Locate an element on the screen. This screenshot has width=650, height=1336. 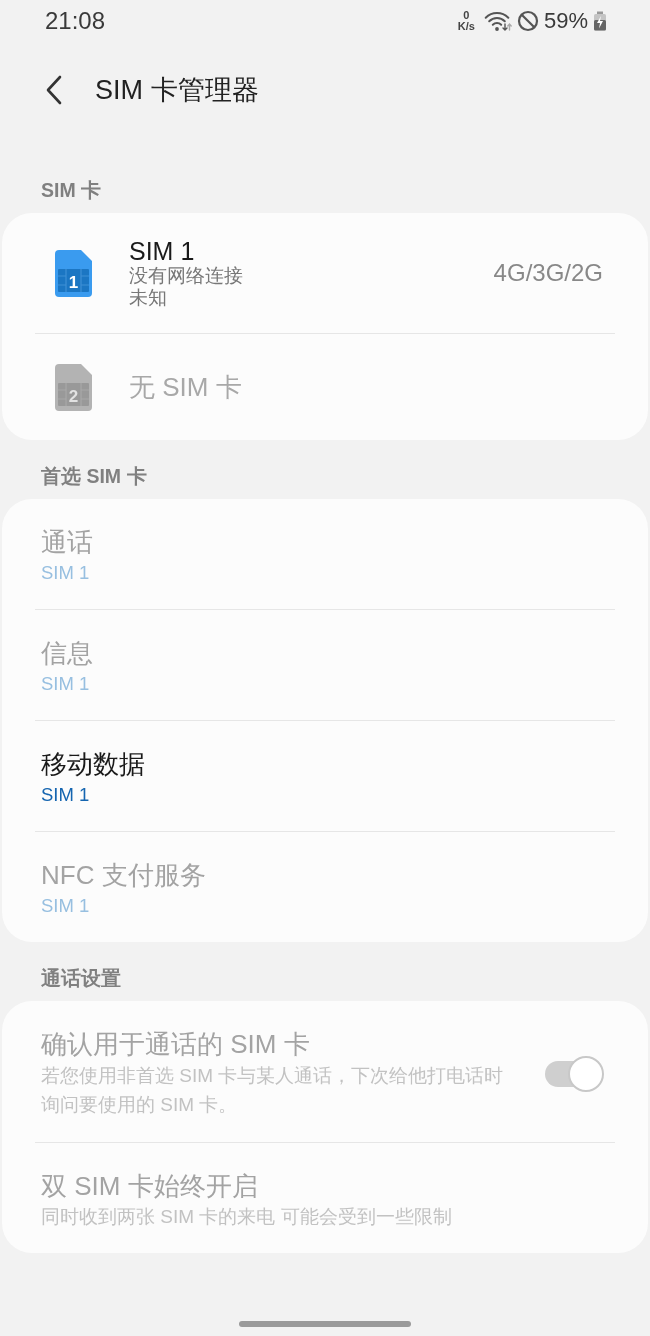
setting-title: NFC 支付服务 is located at coordinates (123, 875).